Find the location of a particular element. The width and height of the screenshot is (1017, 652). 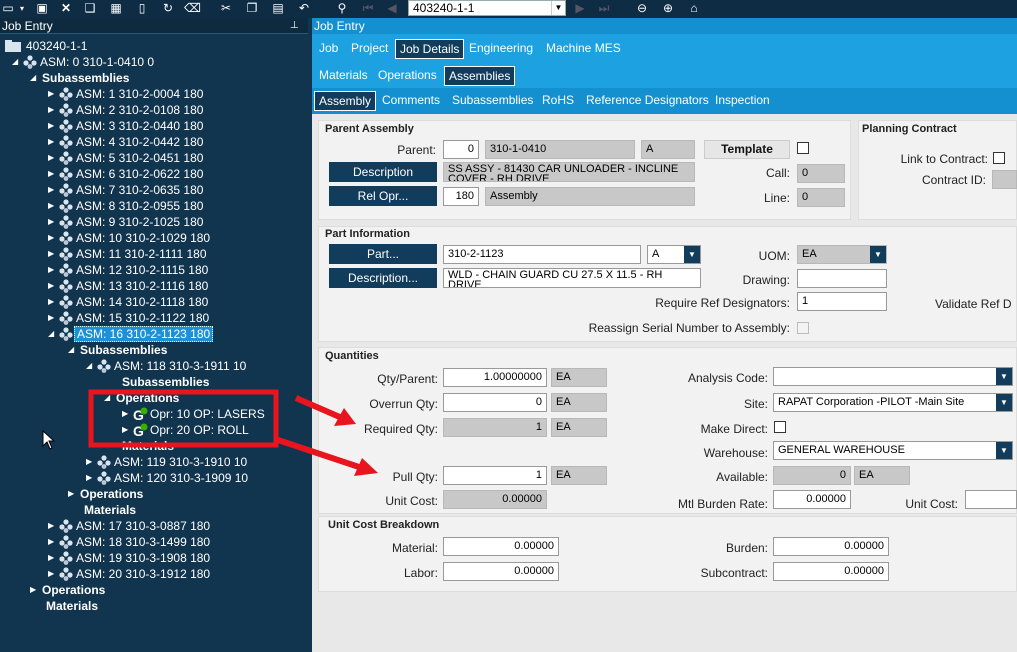

annotation-overlay is located at coordinates (233, 432).